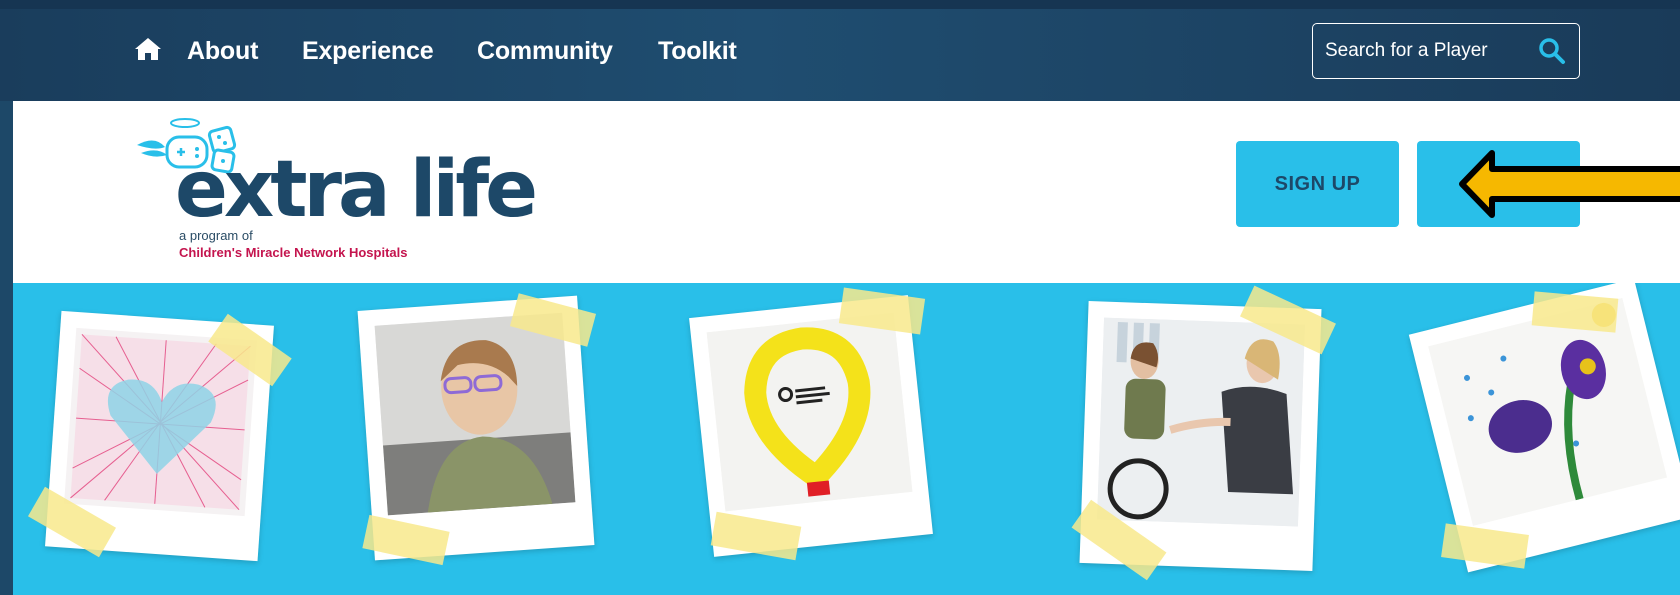  What do you see at coordinates (840, 4) in the screenshot?
I see `top-strip` at bounding box center [840, 4].